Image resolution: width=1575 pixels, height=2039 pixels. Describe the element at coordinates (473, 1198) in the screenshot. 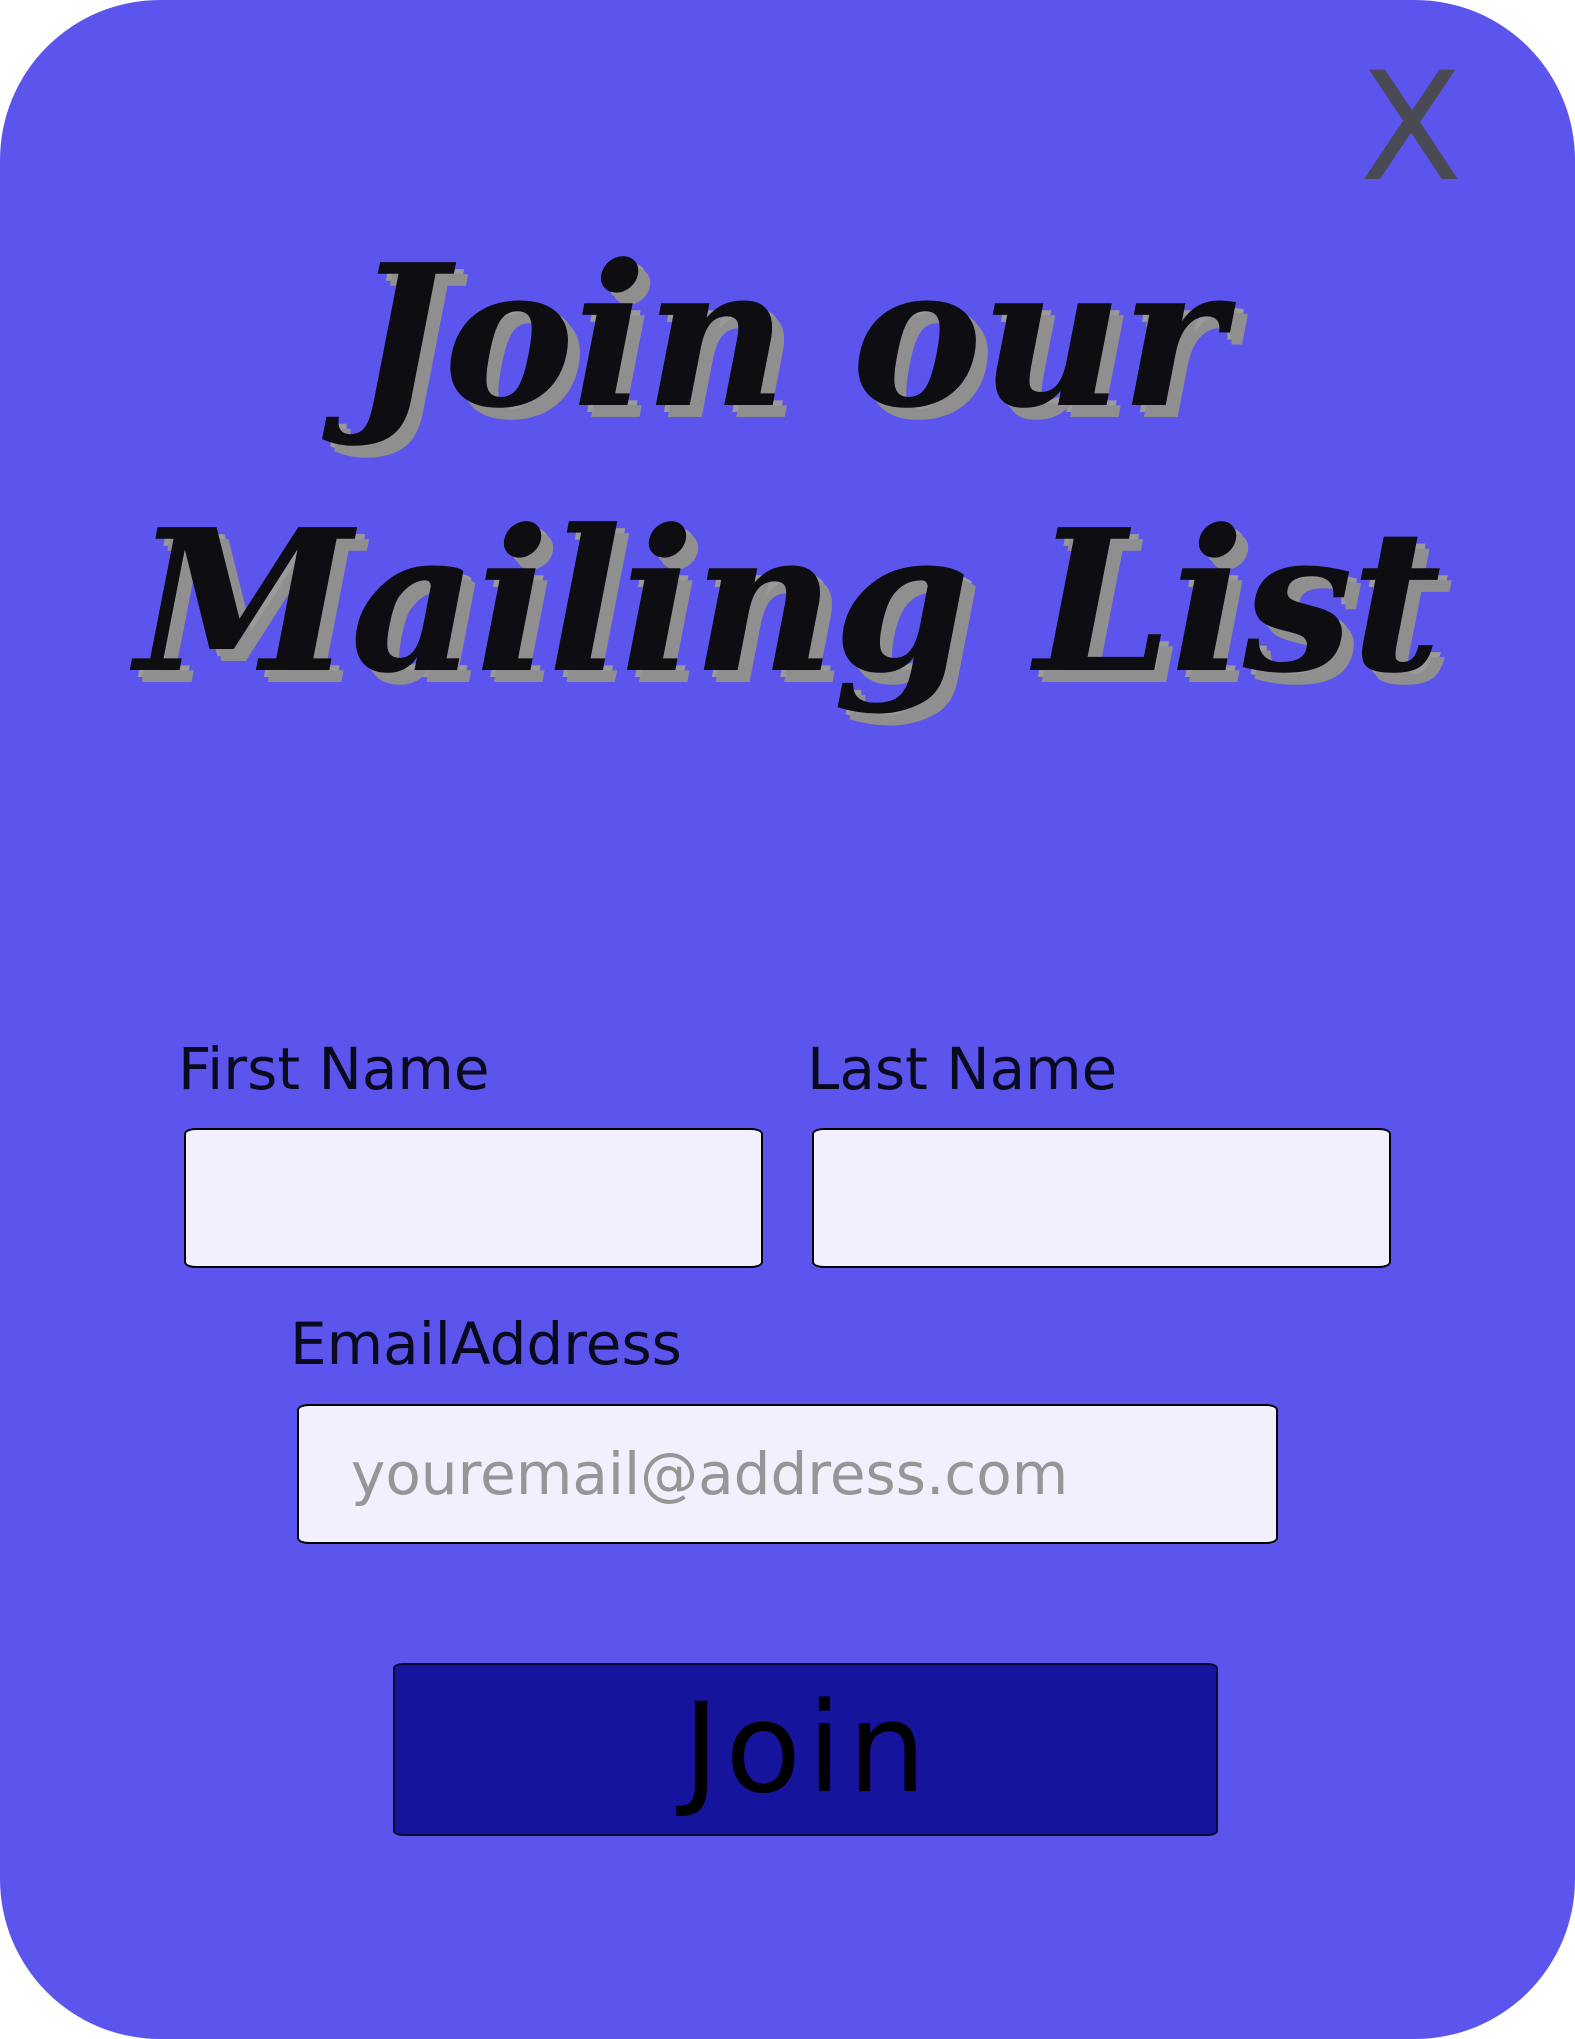

I see `first-name-input` at that location.